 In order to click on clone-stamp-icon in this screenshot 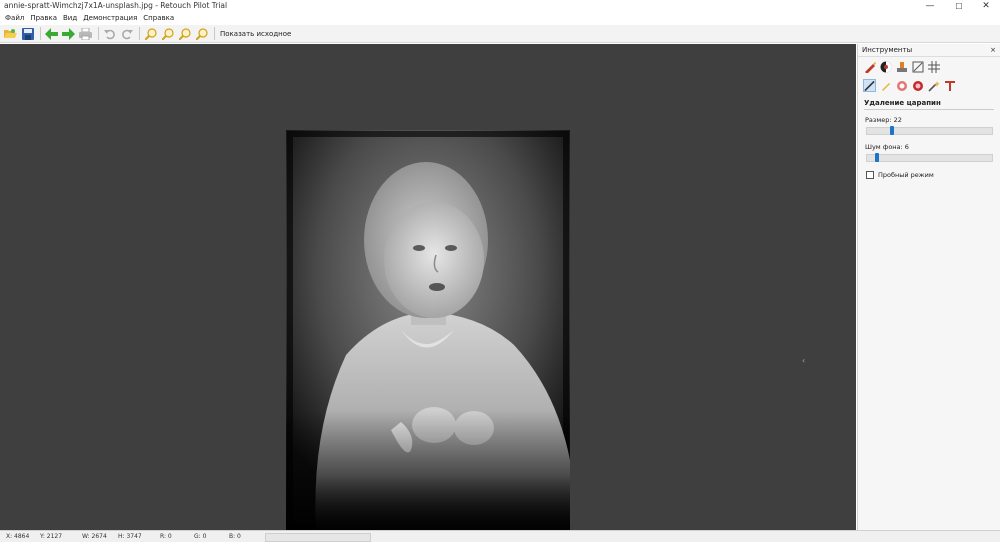, I will do `click(901, 66)`.